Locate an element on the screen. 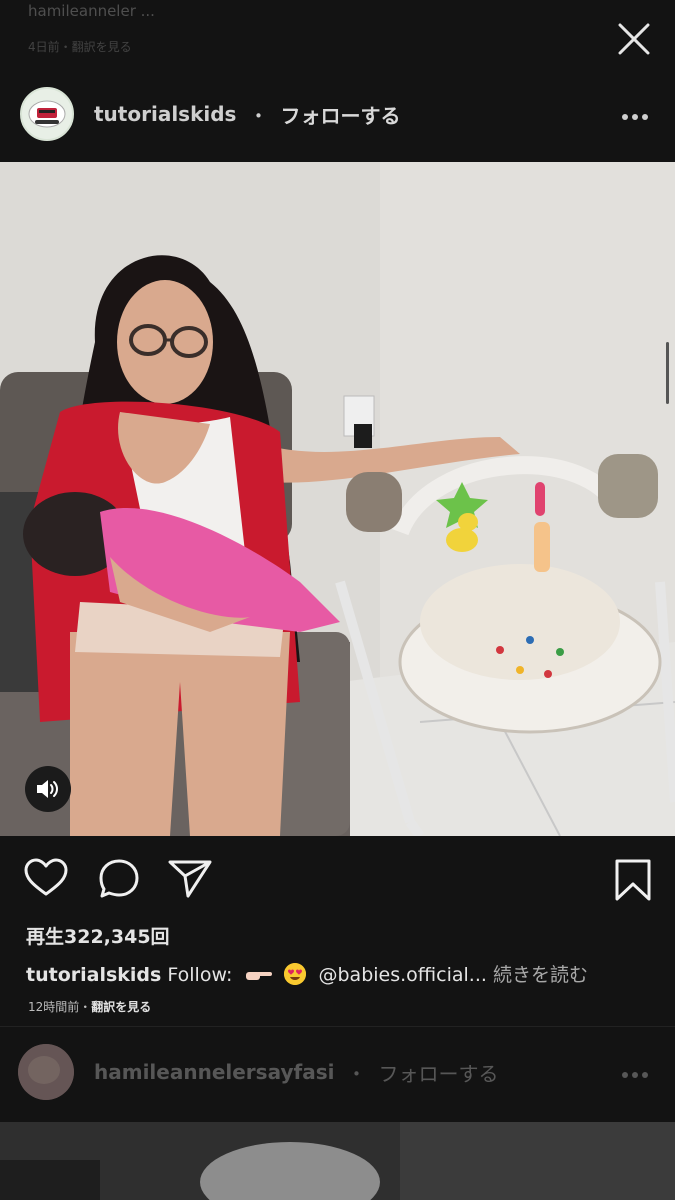 This screenshot has width=675, height=1200. like-button is located at coordinates (46, 880).